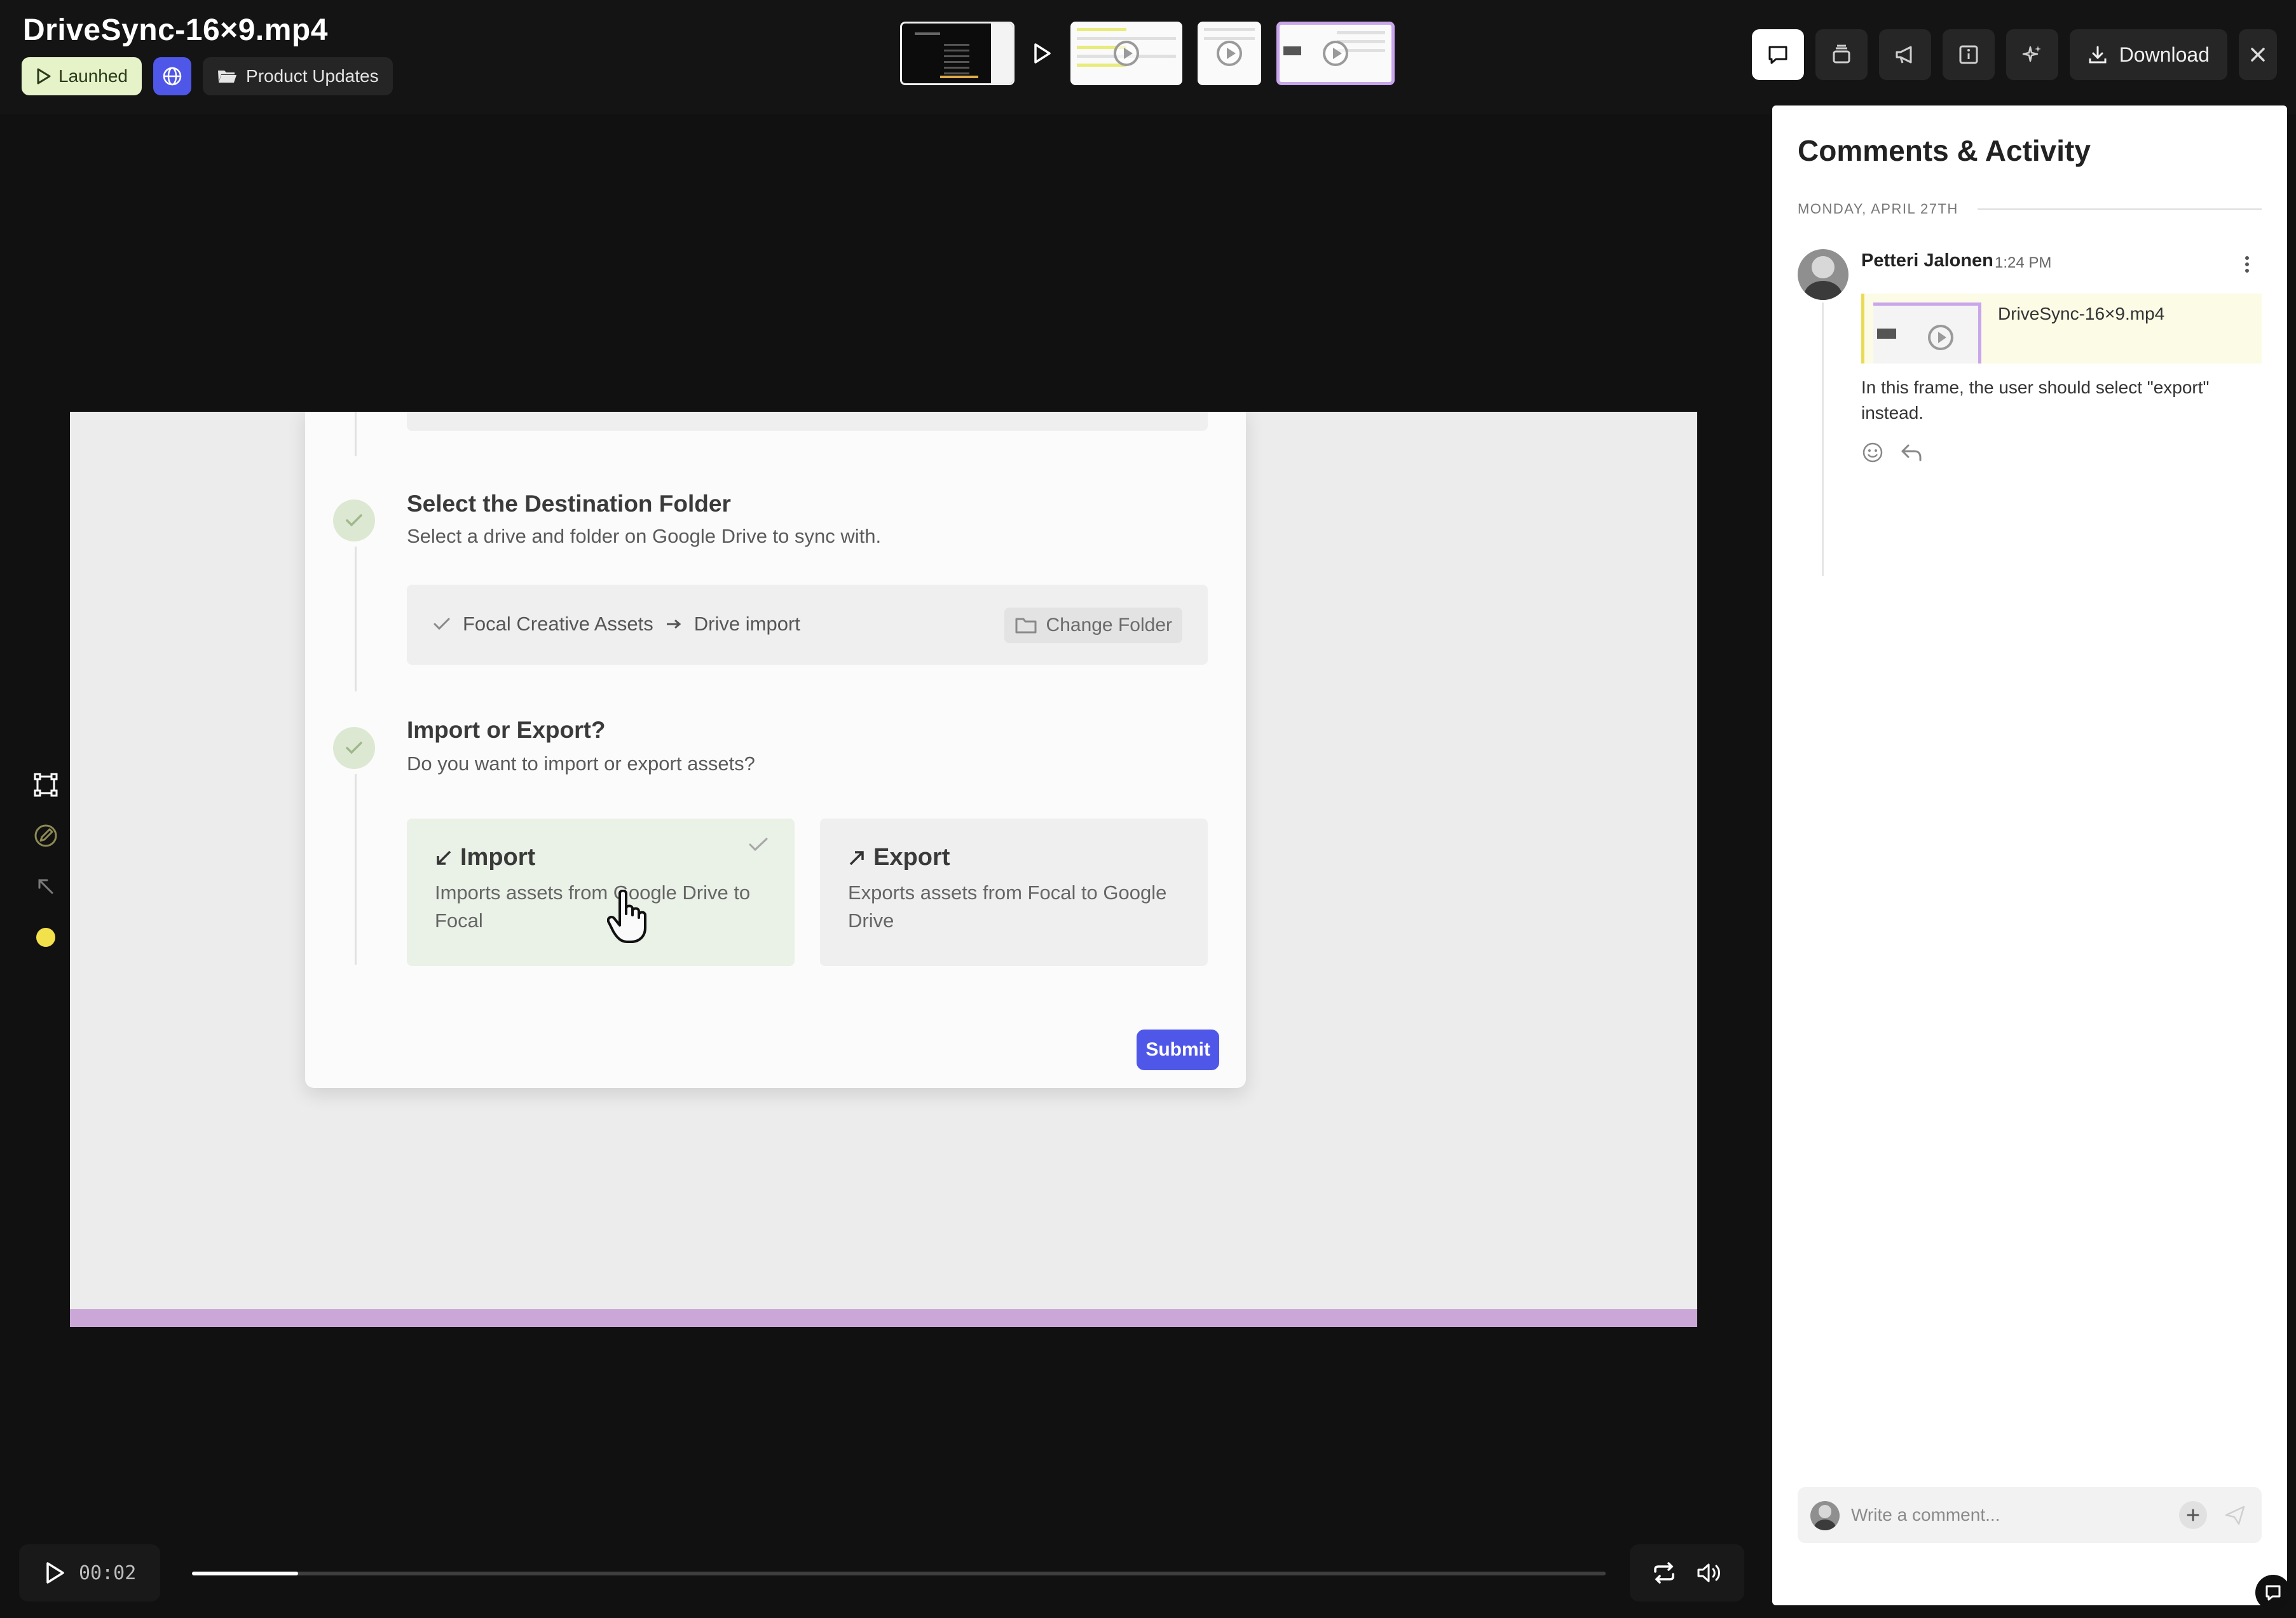  I want to click on panel-title: Comments & Activity, so click(1945, 150).